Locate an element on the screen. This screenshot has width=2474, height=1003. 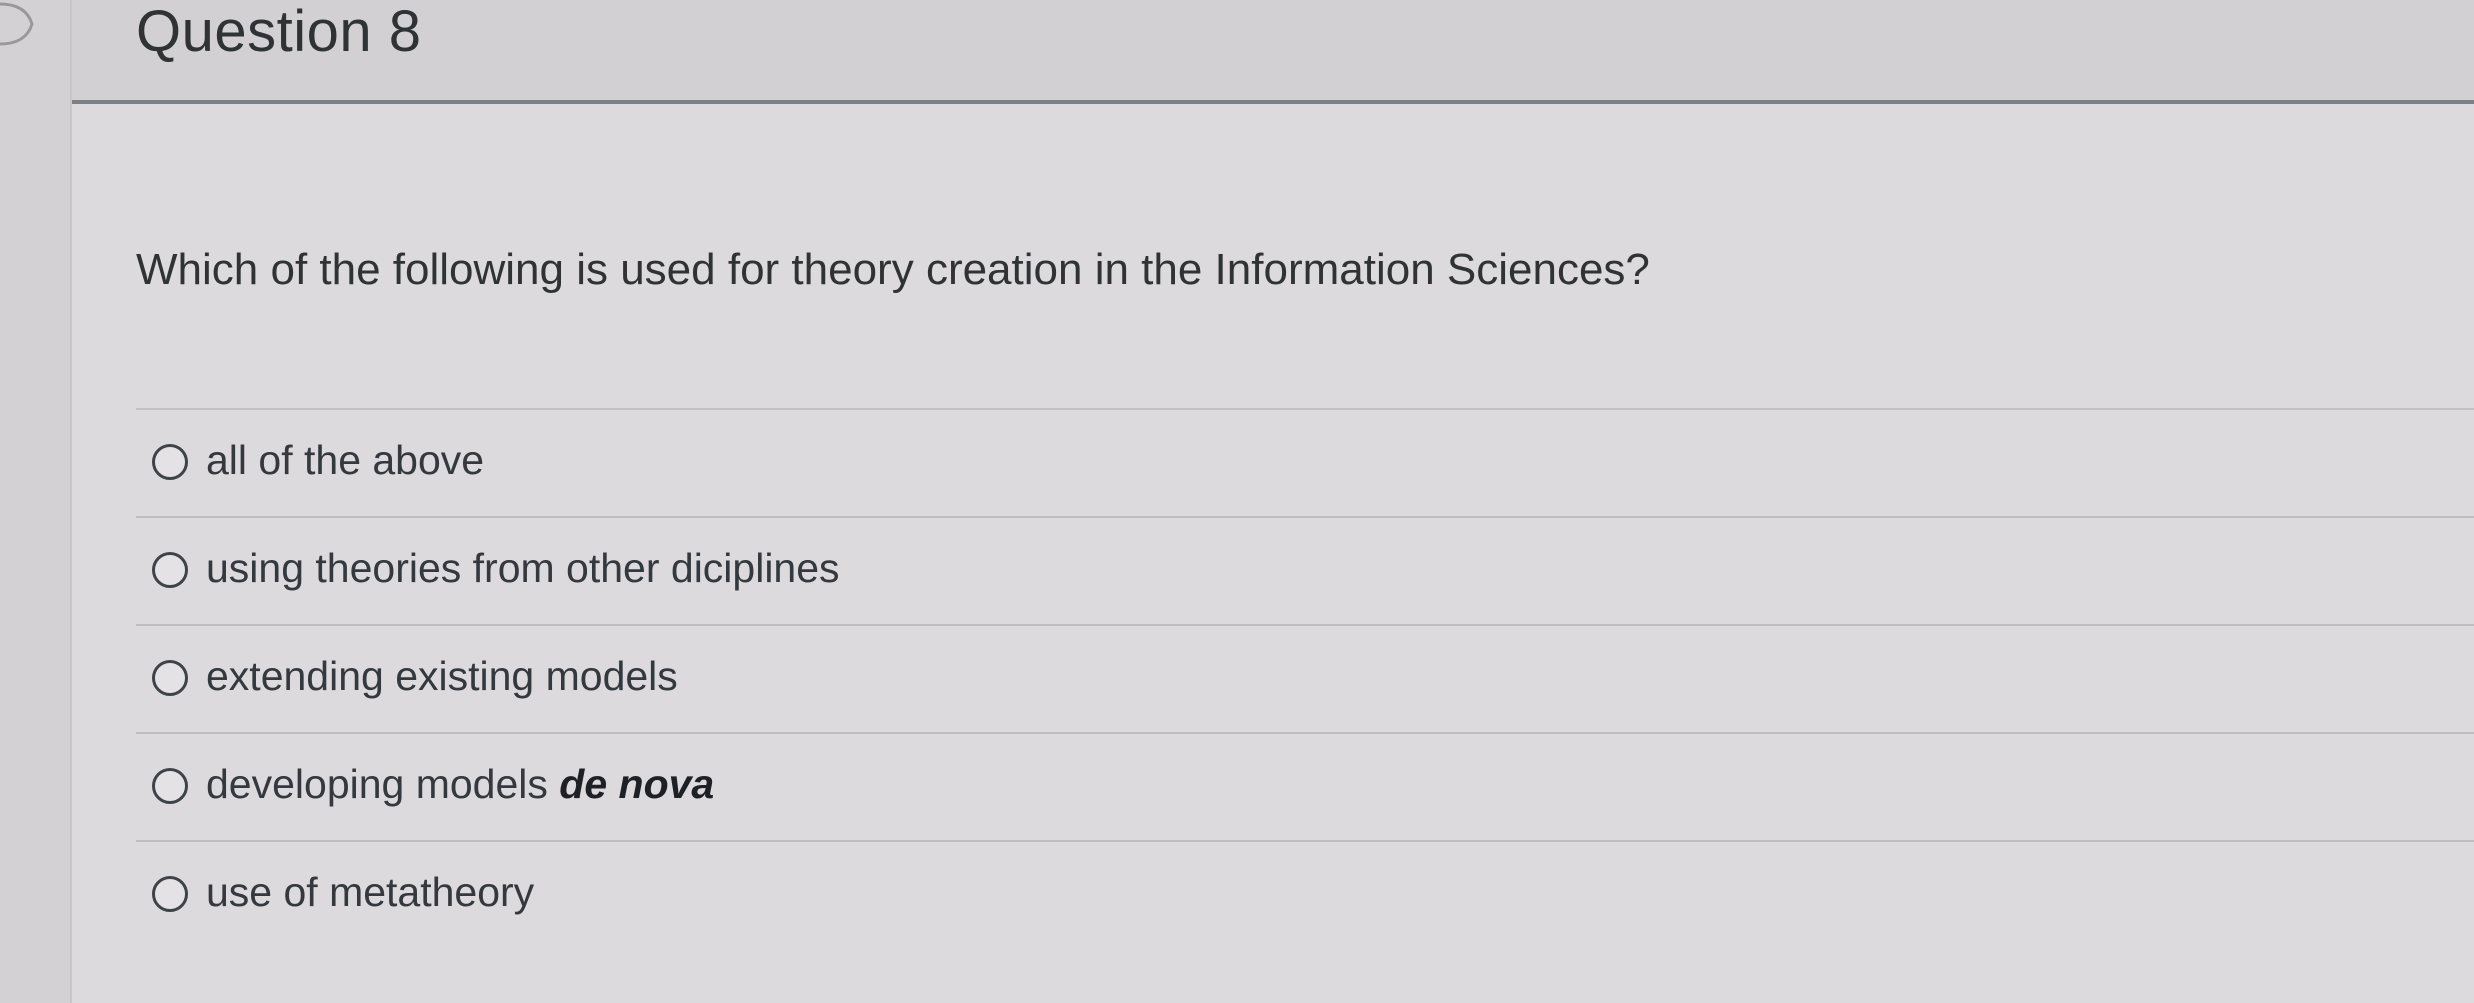
answer-label-text: developing models is located at coordinates (383, 784).